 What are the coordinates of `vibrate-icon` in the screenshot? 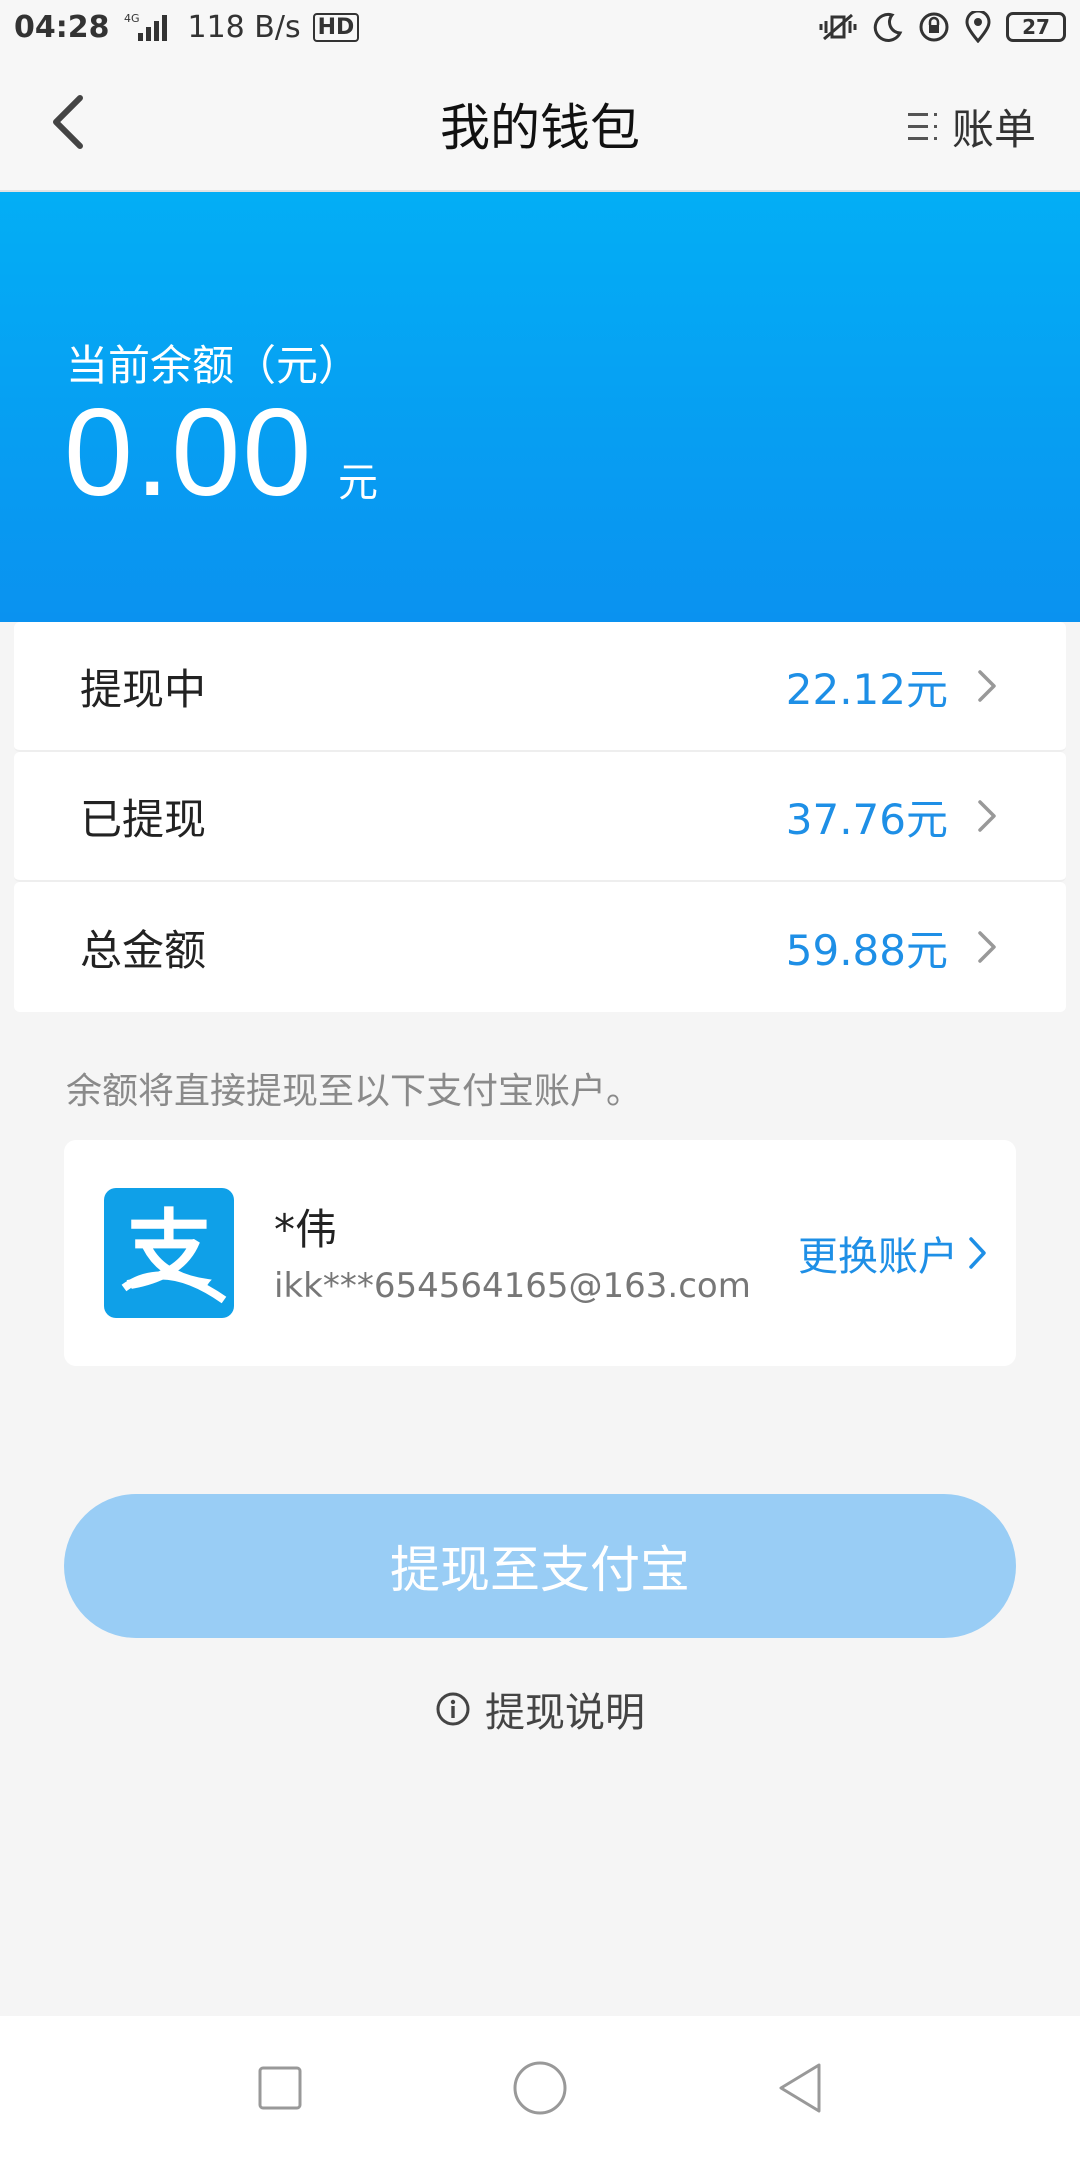 It's located at (838, 27).